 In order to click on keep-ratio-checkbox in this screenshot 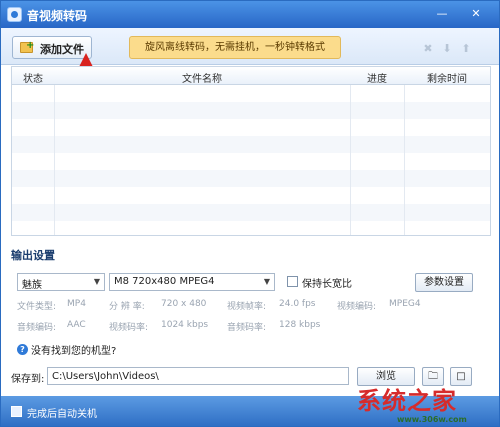, I will do `click(292, 281)`.